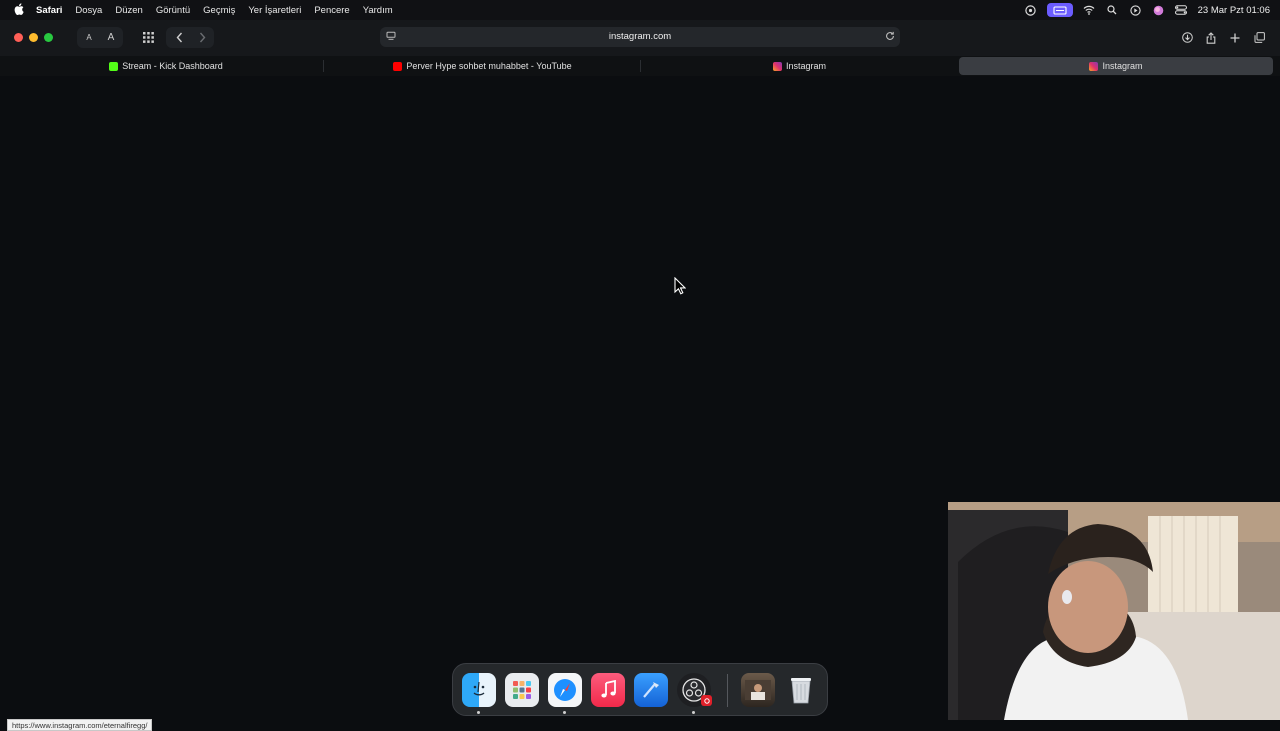  Describe the element at coordinates (179, 37) in the screenshot. I see `back-chevron-icon` at that location.